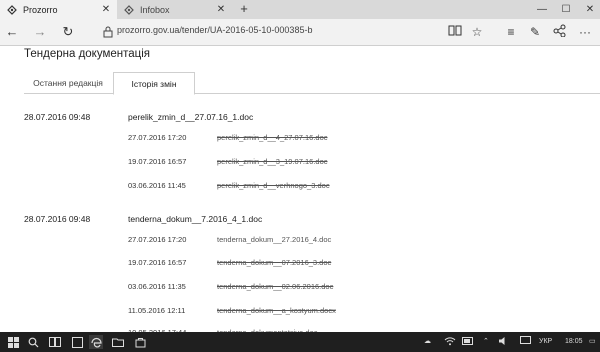  I want to click on tab-title: Infobox, so click(155, 9).